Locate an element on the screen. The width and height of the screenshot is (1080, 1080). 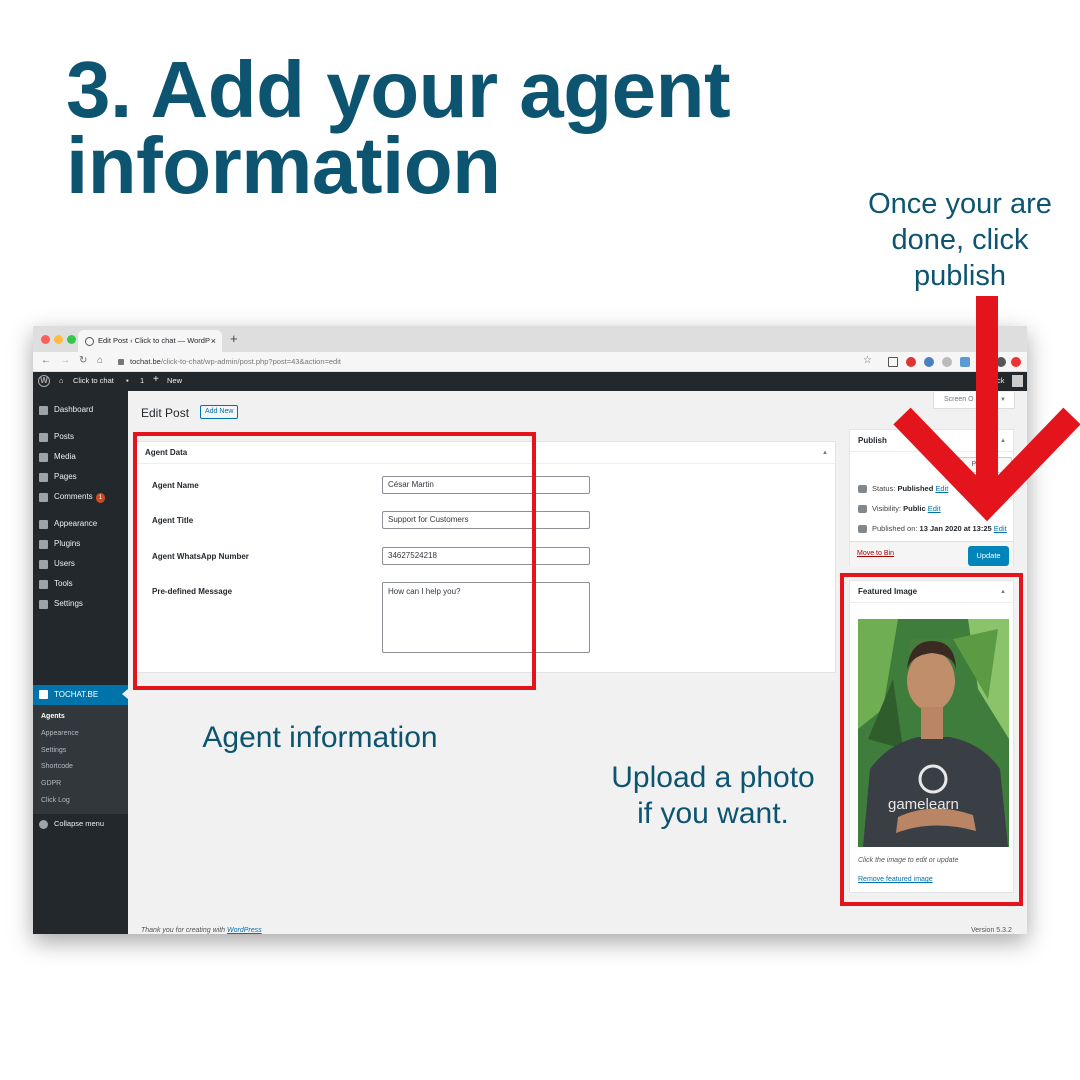
close-window-icon is located at coordinates (45, 339).